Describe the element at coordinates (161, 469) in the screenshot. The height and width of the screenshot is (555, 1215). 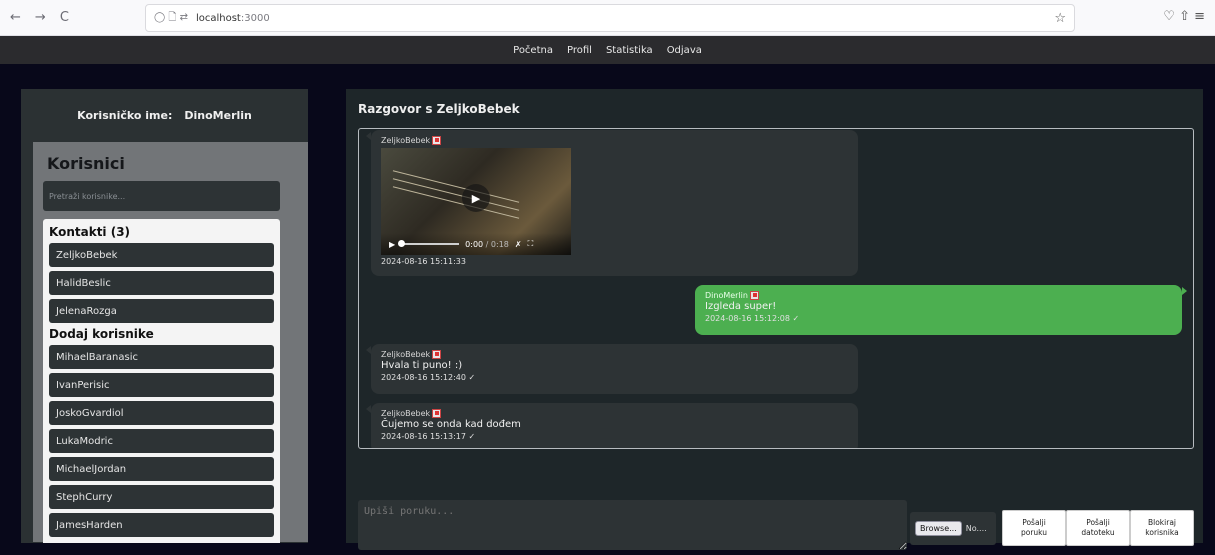
I see `add-user-item: MichaelJordan` at that location.